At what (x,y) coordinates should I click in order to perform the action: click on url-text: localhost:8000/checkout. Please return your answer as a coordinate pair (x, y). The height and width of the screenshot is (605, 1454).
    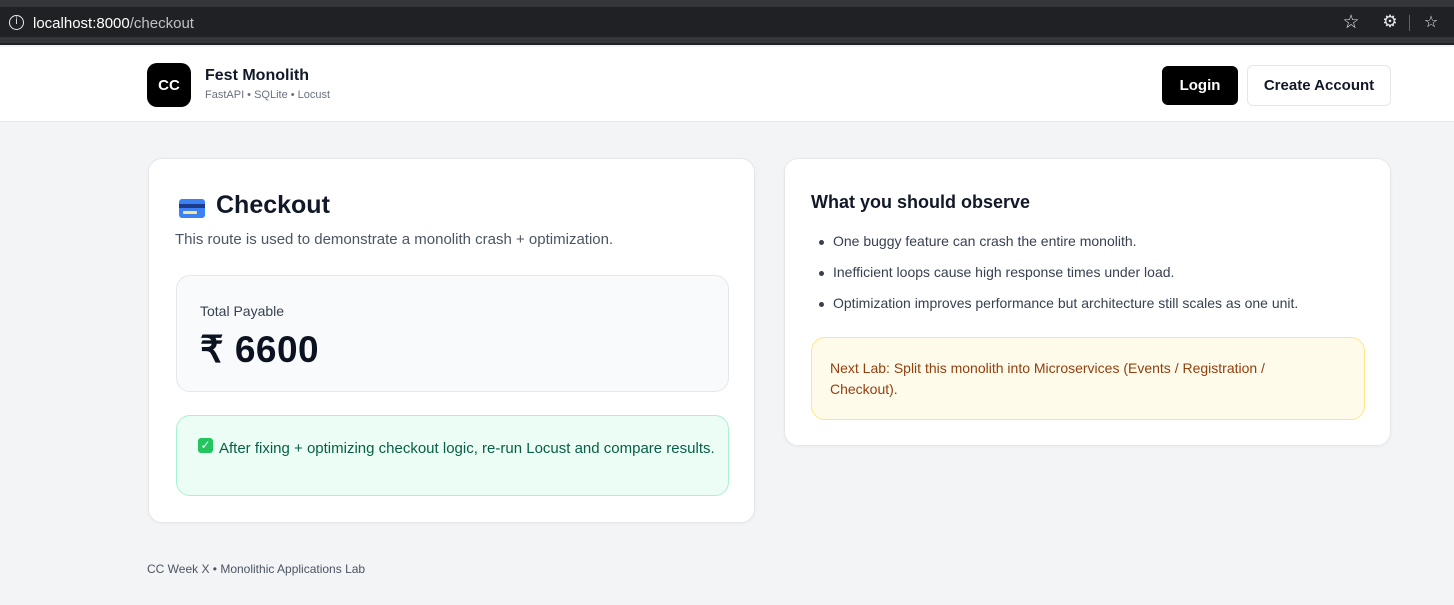
    Looking at the image, I should click on (113, 23).